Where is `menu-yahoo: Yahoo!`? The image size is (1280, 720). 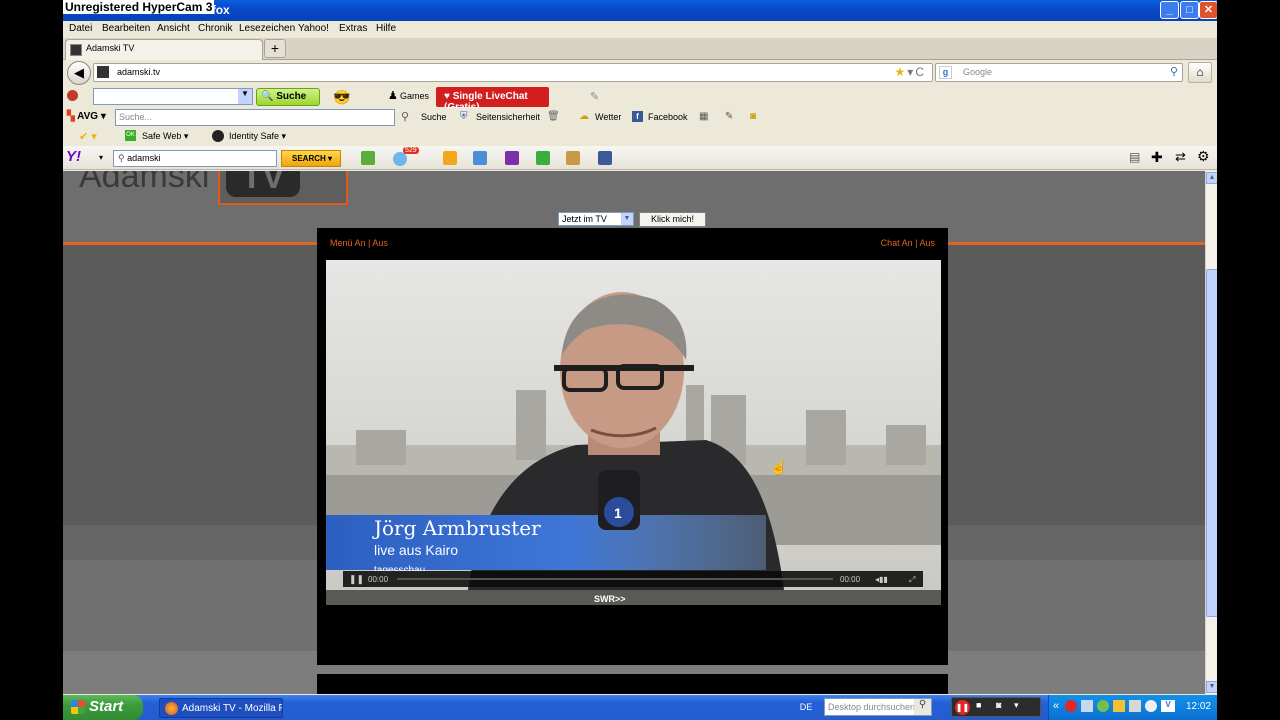
menu-yahoo: Yahoo! is located at coordinates (313, 28).